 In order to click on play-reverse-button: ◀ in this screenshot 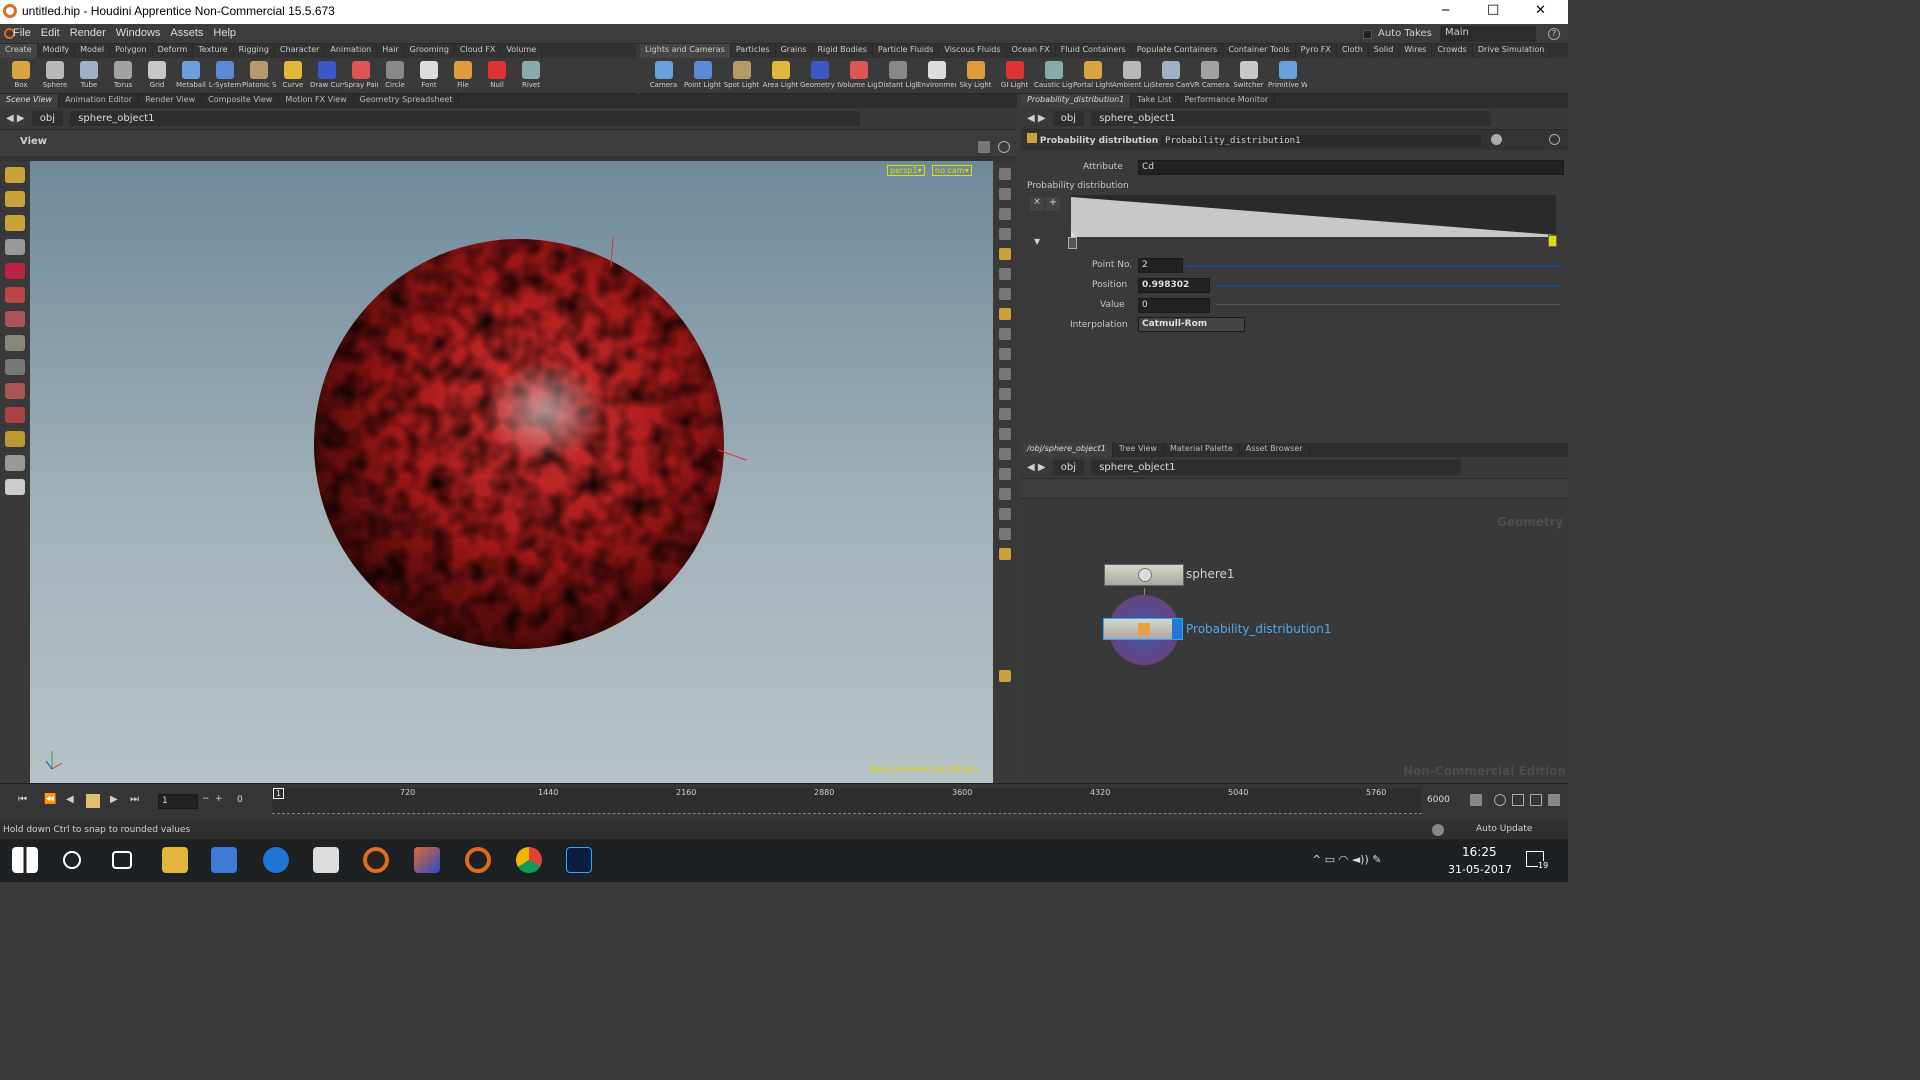, I will do `click(70, 799)`.